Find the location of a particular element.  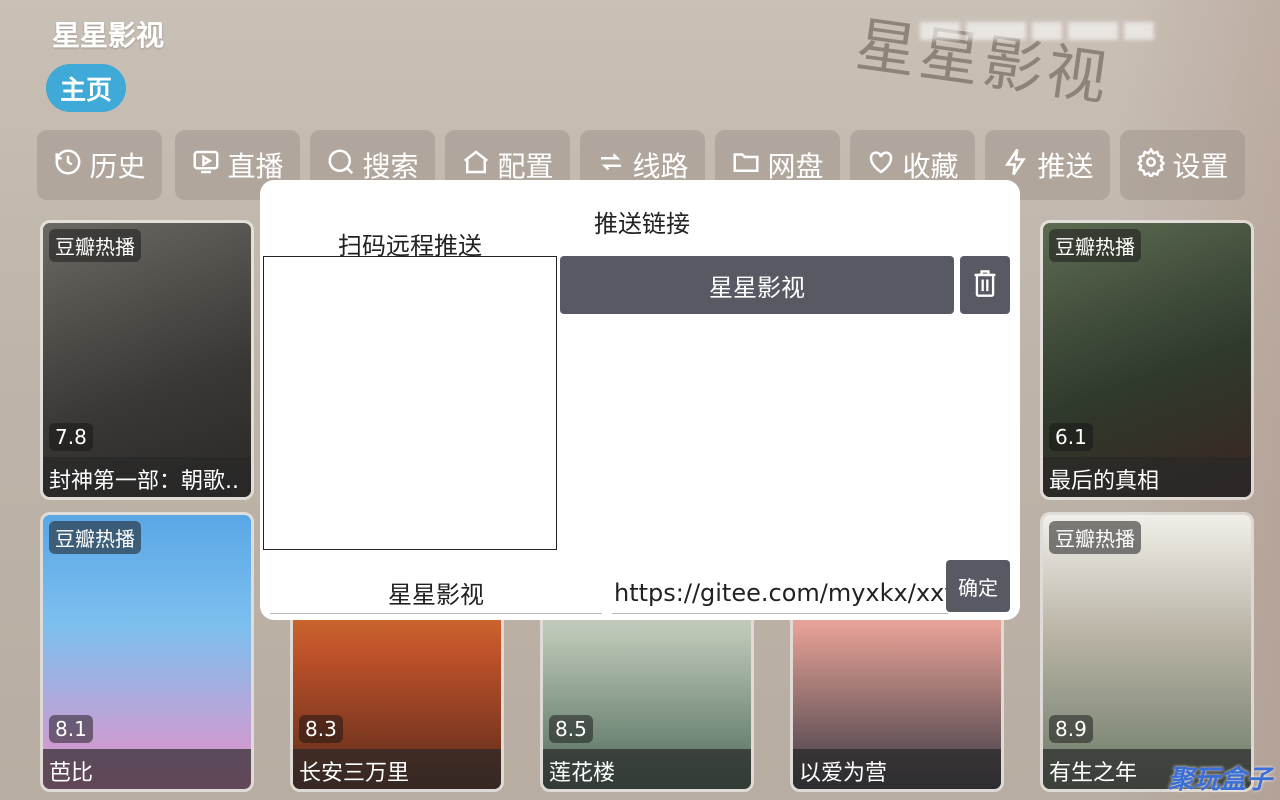

toolbar-route-label: 线路 is located at coordinates (660, 166).